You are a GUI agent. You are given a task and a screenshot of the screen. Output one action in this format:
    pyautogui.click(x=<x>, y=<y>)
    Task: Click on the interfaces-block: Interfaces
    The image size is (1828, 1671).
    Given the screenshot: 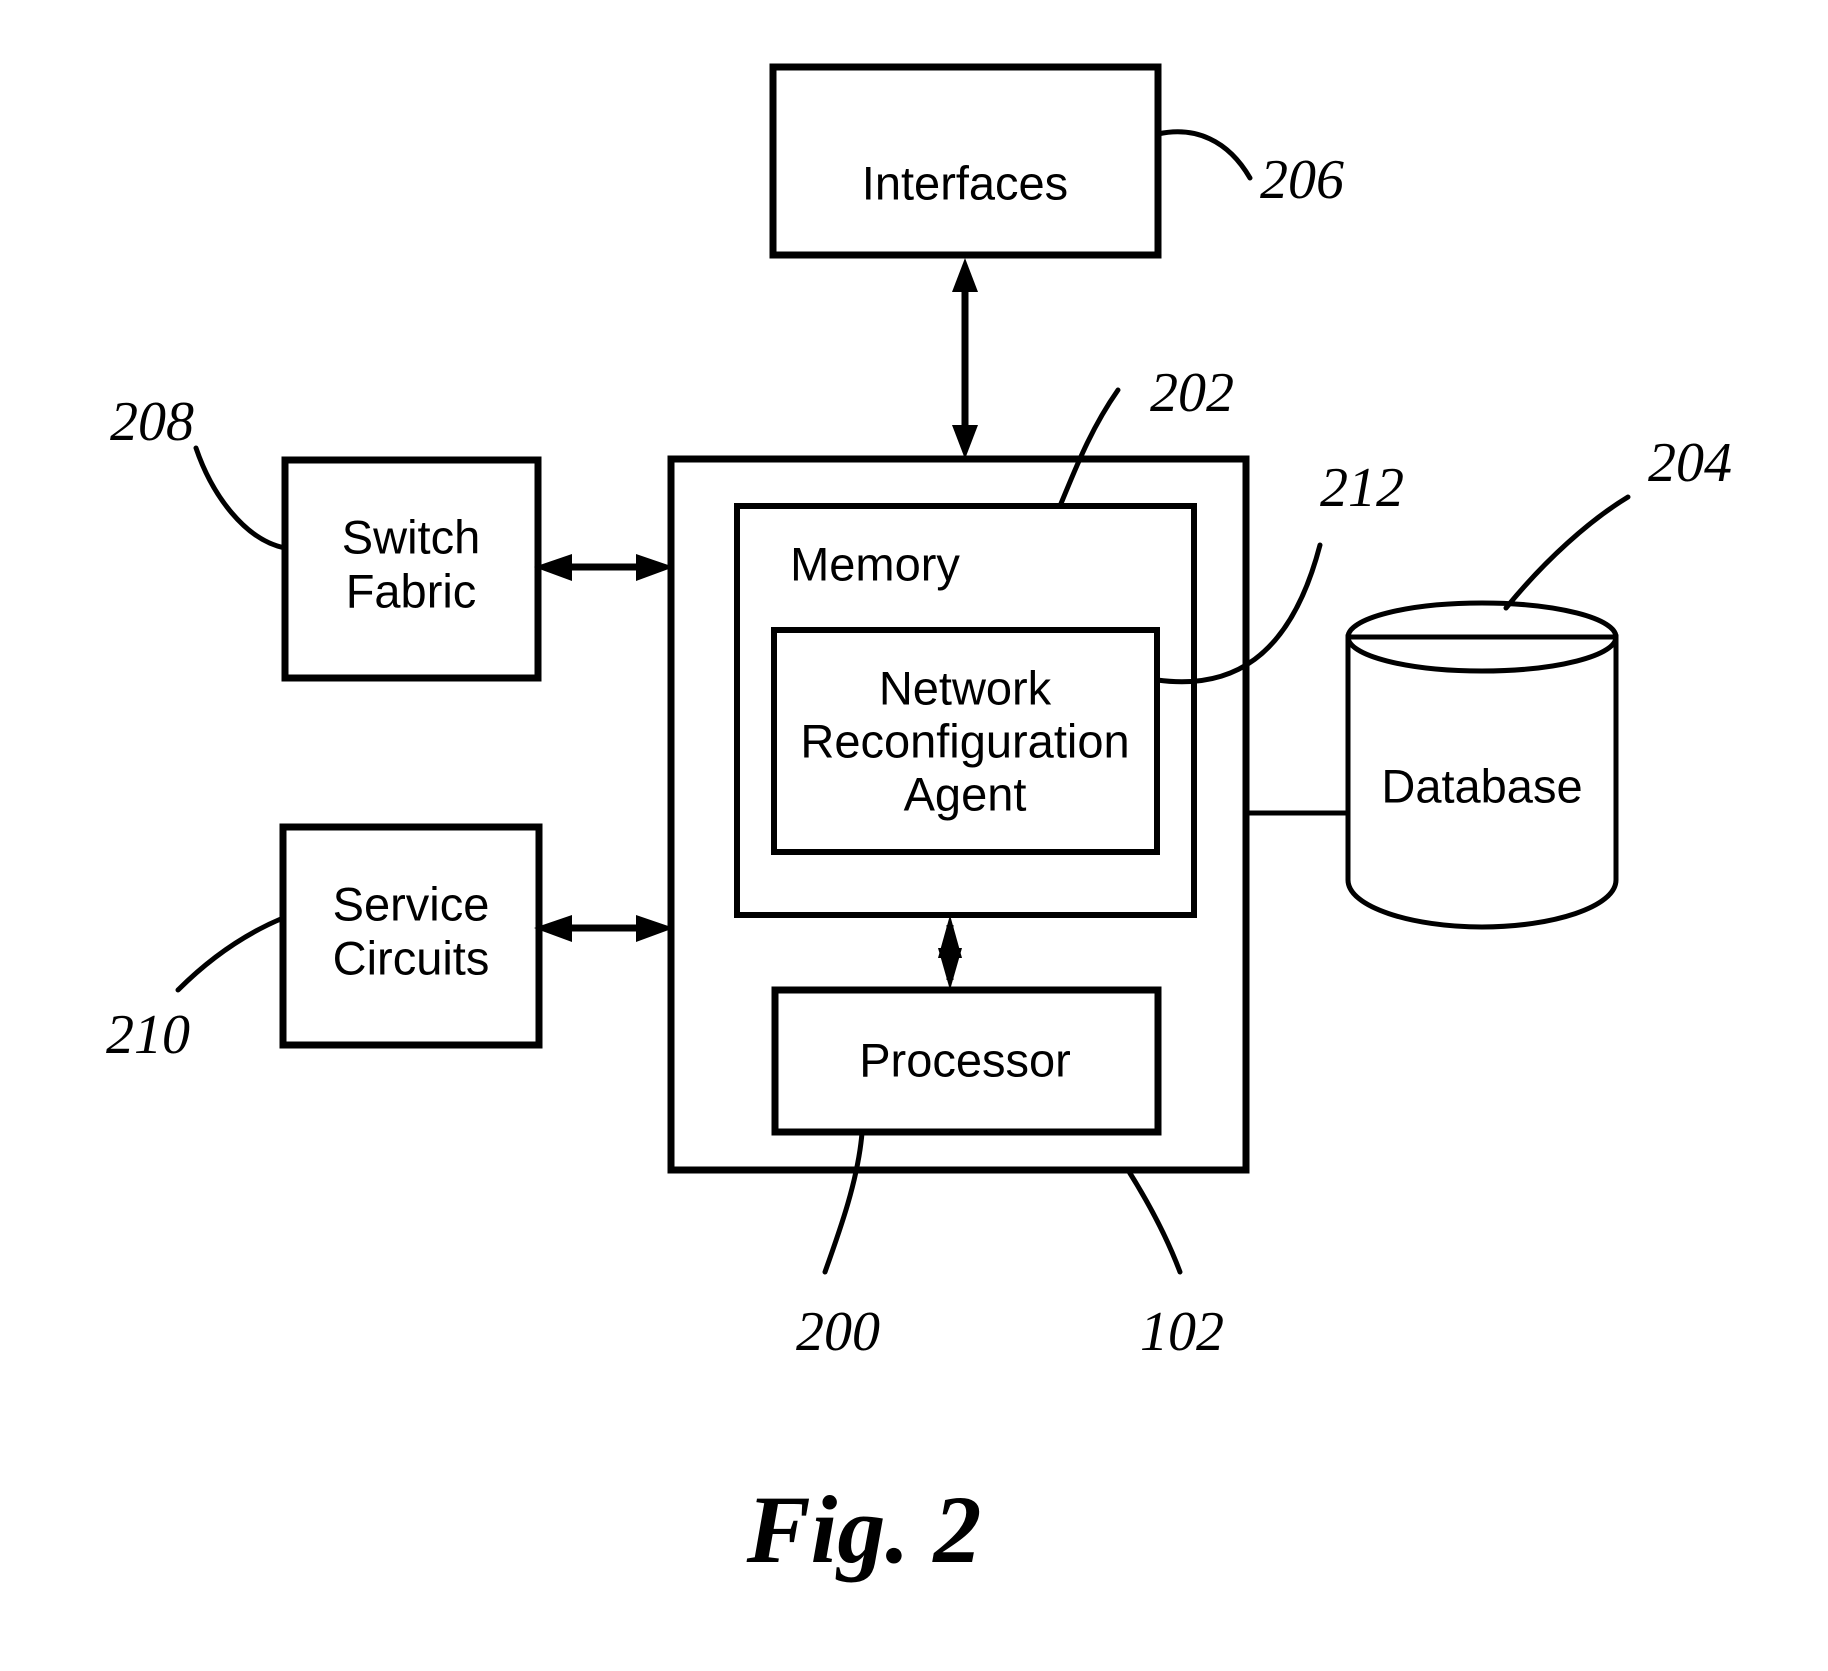 What is the action you would take?
    pyautogui.click(x=965, y=161)
    